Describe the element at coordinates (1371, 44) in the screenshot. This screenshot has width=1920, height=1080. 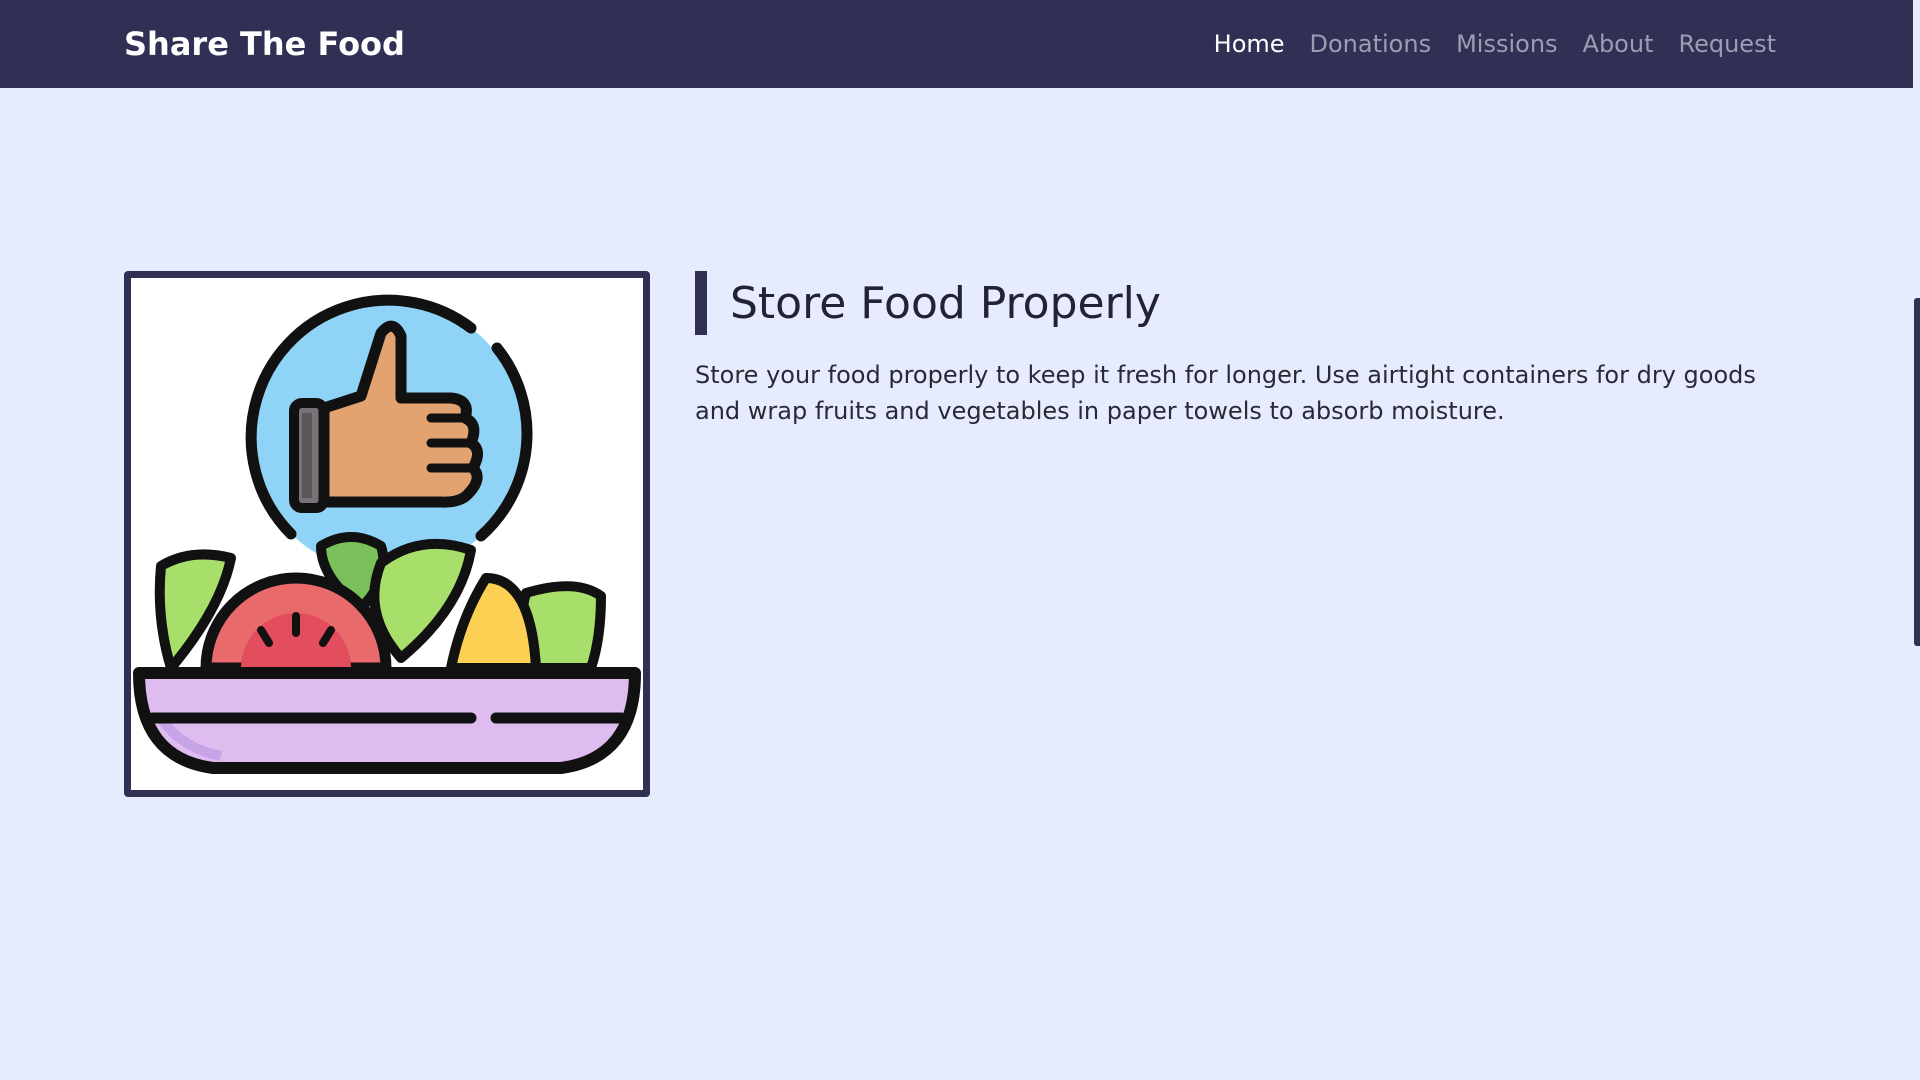
I see `nav-link-donations: Donations` at that location.